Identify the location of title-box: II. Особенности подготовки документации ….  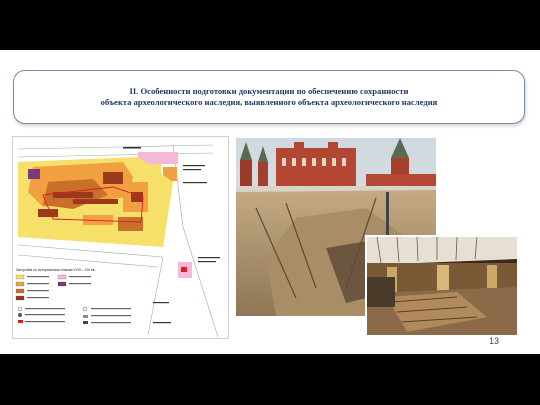
(269, 97).